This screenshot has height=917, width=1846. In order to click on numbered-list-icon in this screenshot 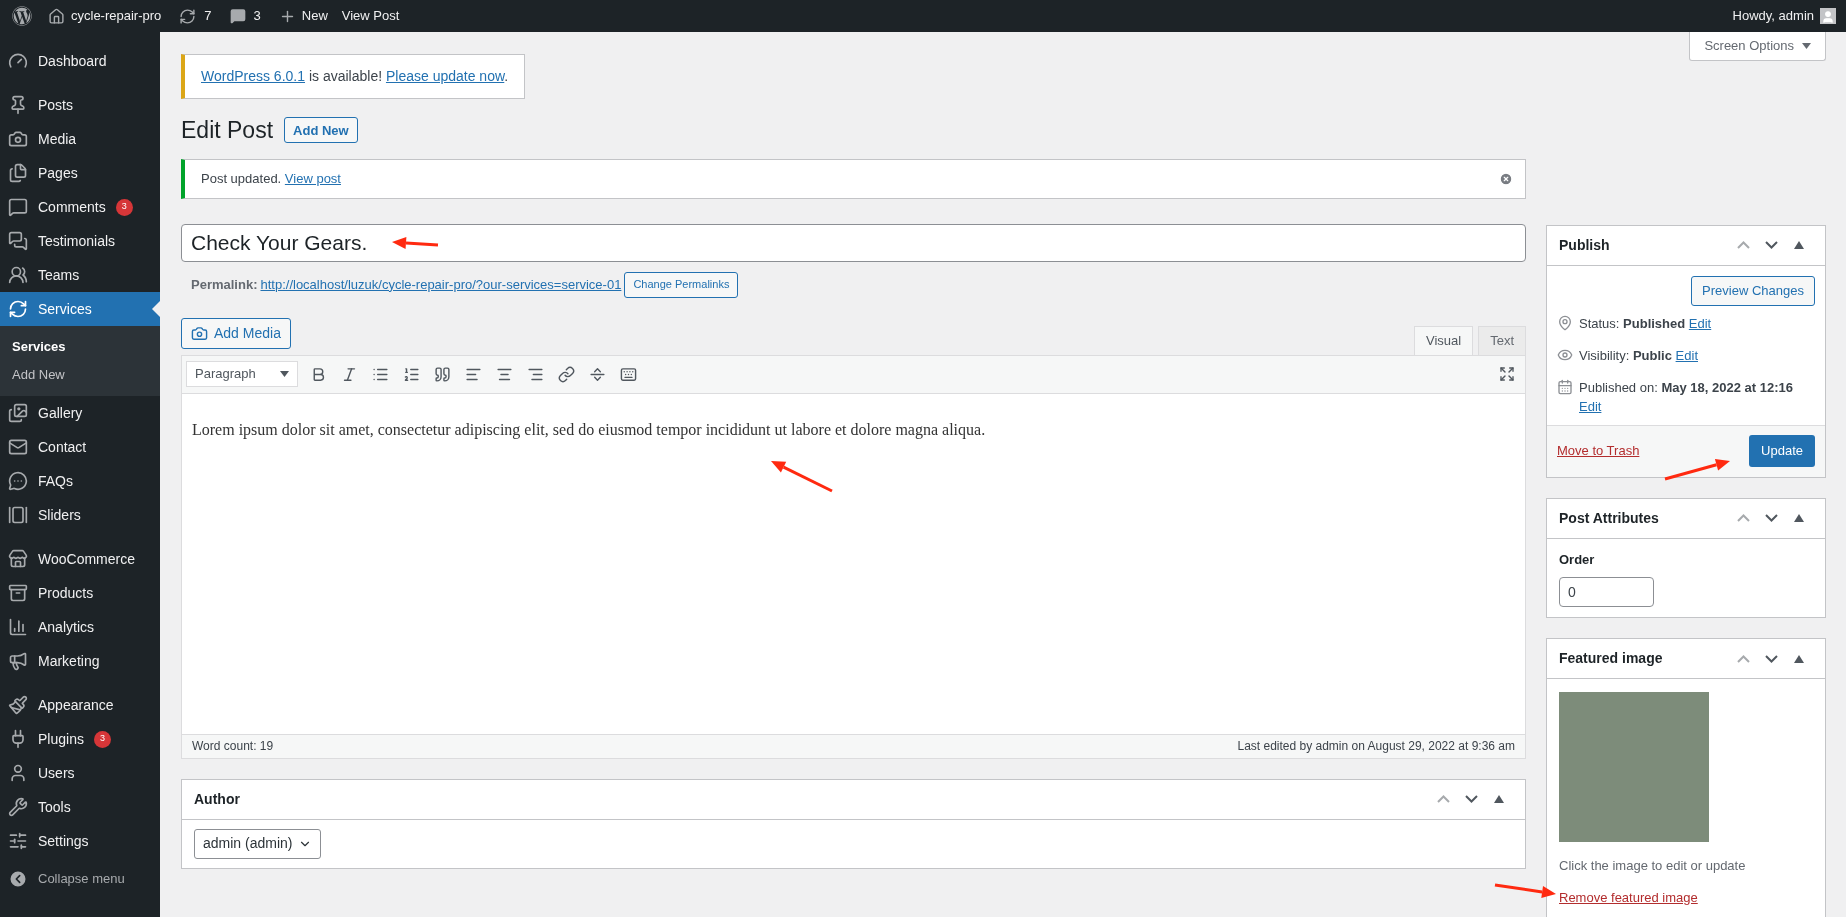, I will do `click(411, 374)`.